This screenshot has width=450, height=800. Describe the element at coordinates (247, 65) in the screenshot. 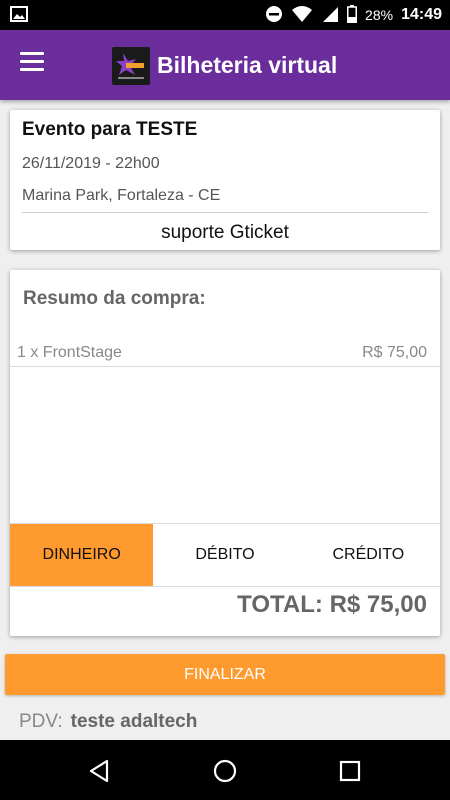

I see `app-title: Bilheteria virtual` at that location.